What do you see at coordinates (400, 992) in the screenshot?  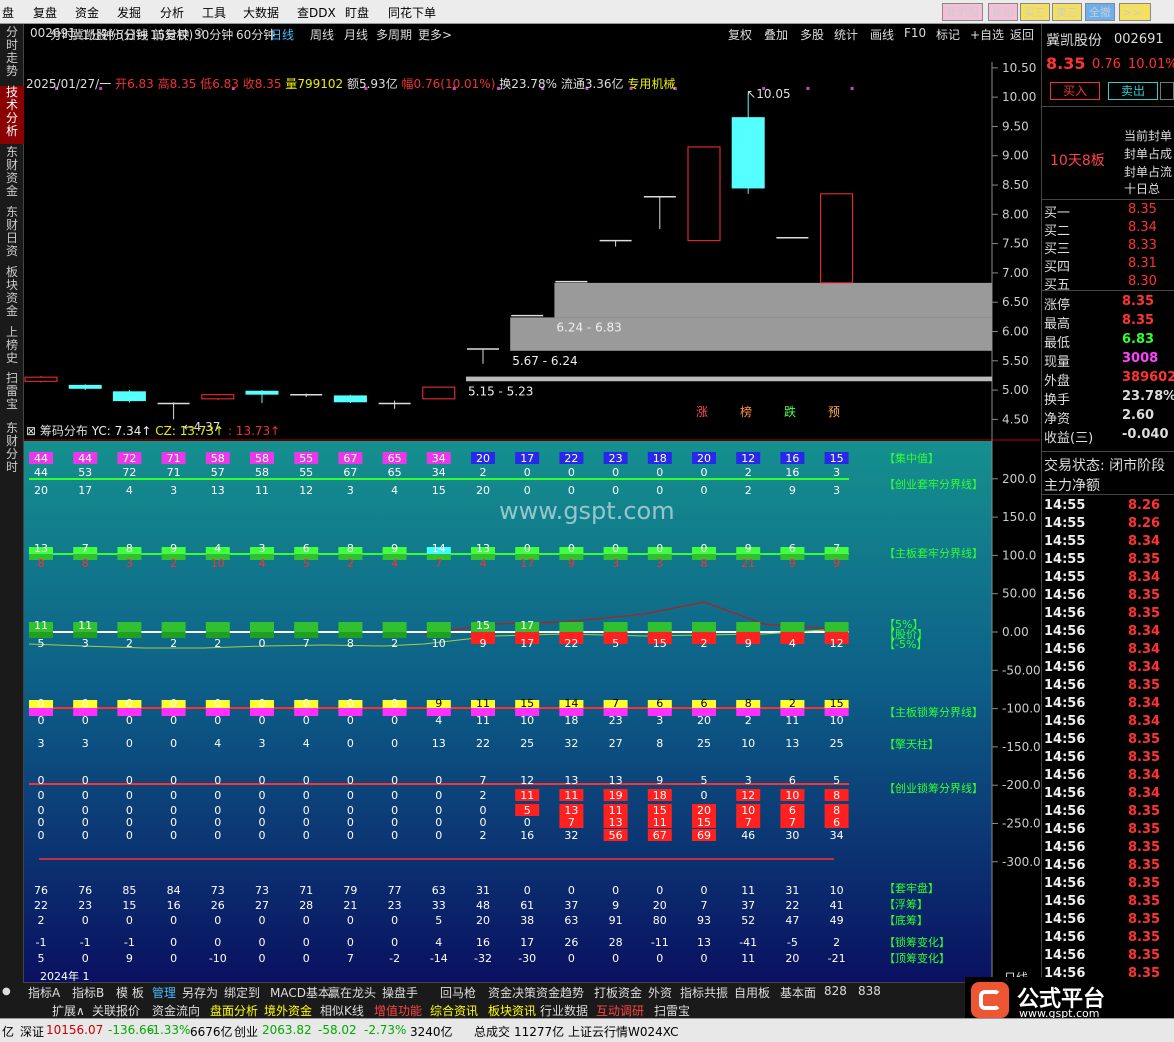 I see `bottom-tab: 操盘手` at bounding box center [400, 992].